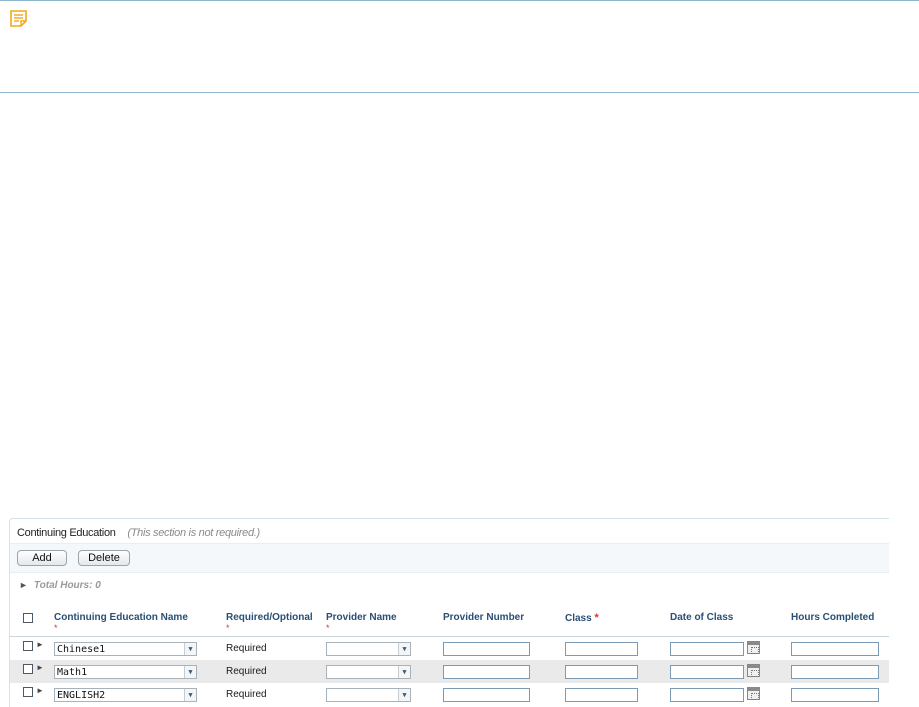 Image resolution: width=919 pixels, height=707 pixels. Describe the element at coordinates (81, 649) in the screenshot. I see `education-name-value: Chinese1` at that location.